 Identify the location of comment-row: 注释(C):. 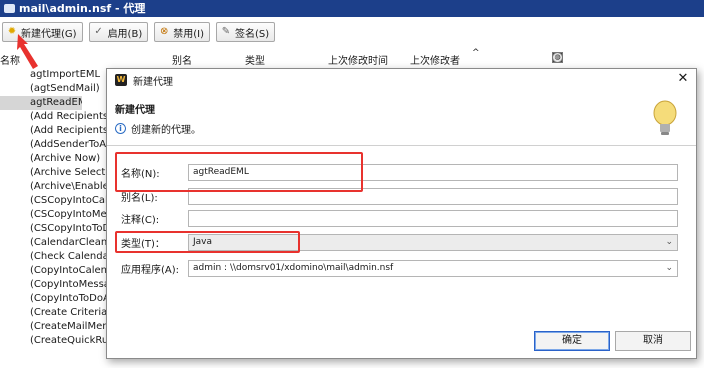
(401, 218).